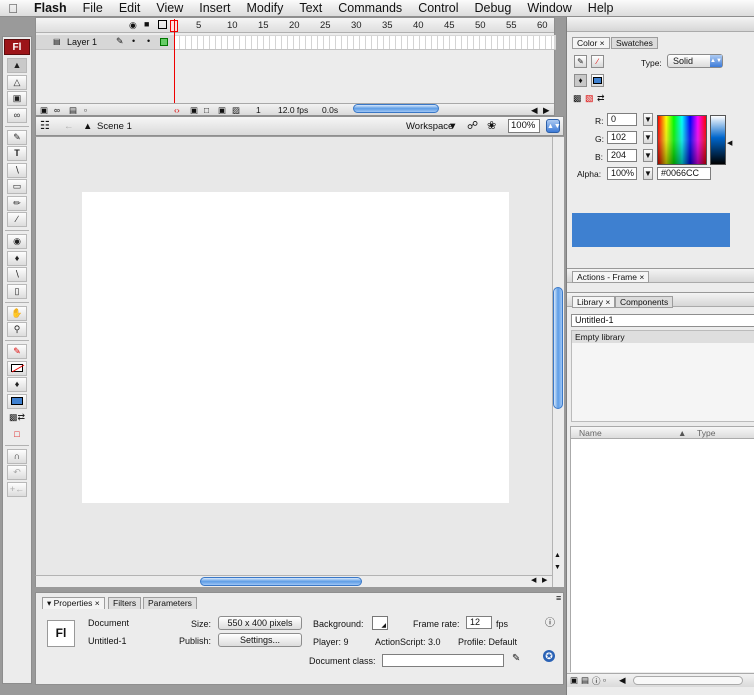  Describe the element at coordinates (170, 603) in the screenshot. I see `tab-parameters: Parameters` at that location.